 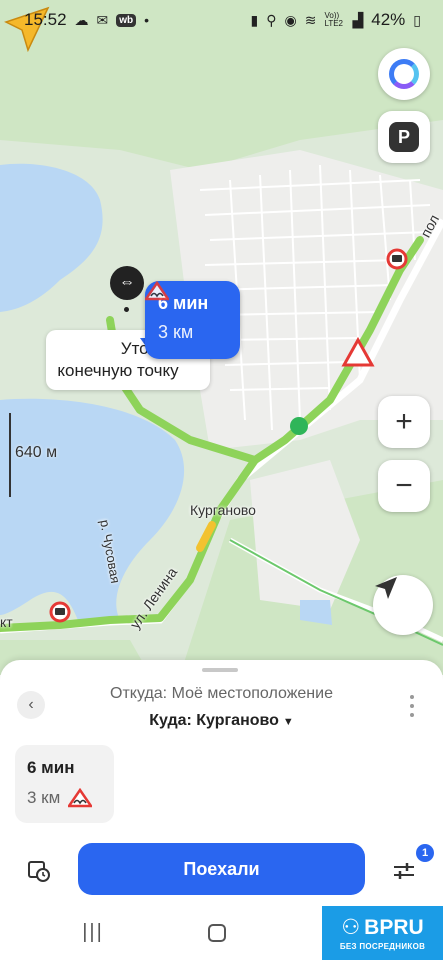 I want to click on to-selector: Куда: Курганово ▼, so click(x=221, y=721).